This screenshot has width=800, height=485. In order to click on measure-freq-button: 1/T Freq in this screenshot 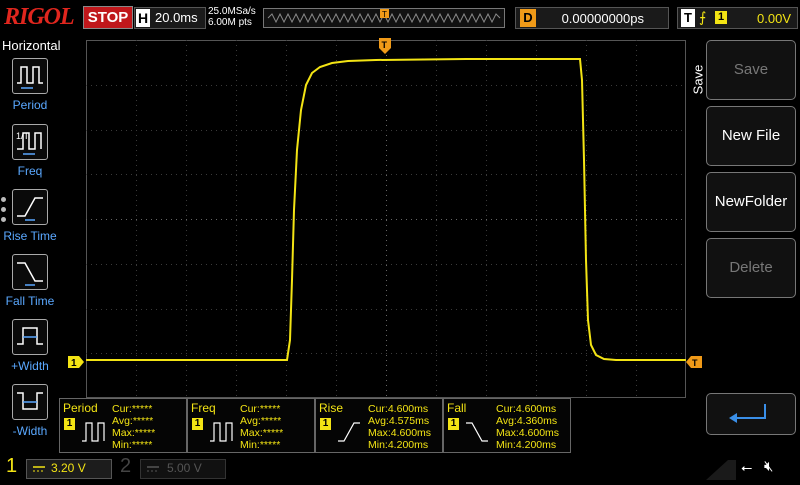, I will do `click(30, 155)`.